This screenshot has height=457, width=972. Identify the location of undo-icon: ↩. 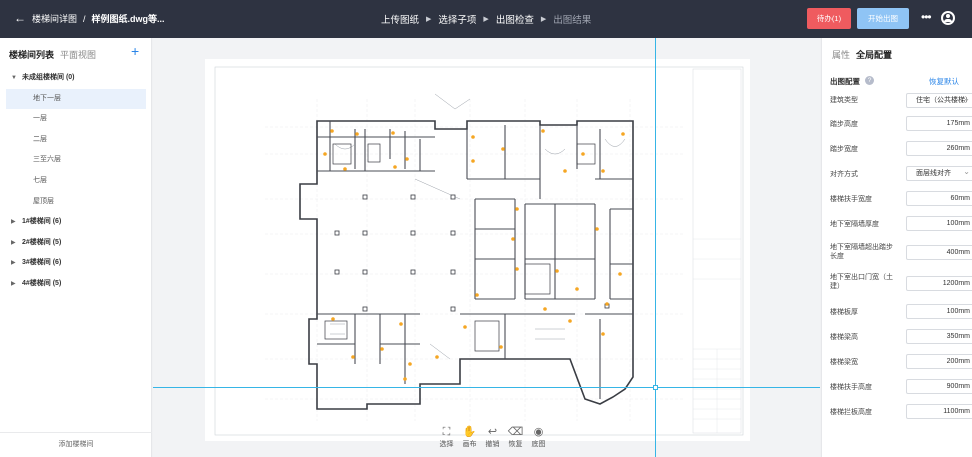
(492, 432).